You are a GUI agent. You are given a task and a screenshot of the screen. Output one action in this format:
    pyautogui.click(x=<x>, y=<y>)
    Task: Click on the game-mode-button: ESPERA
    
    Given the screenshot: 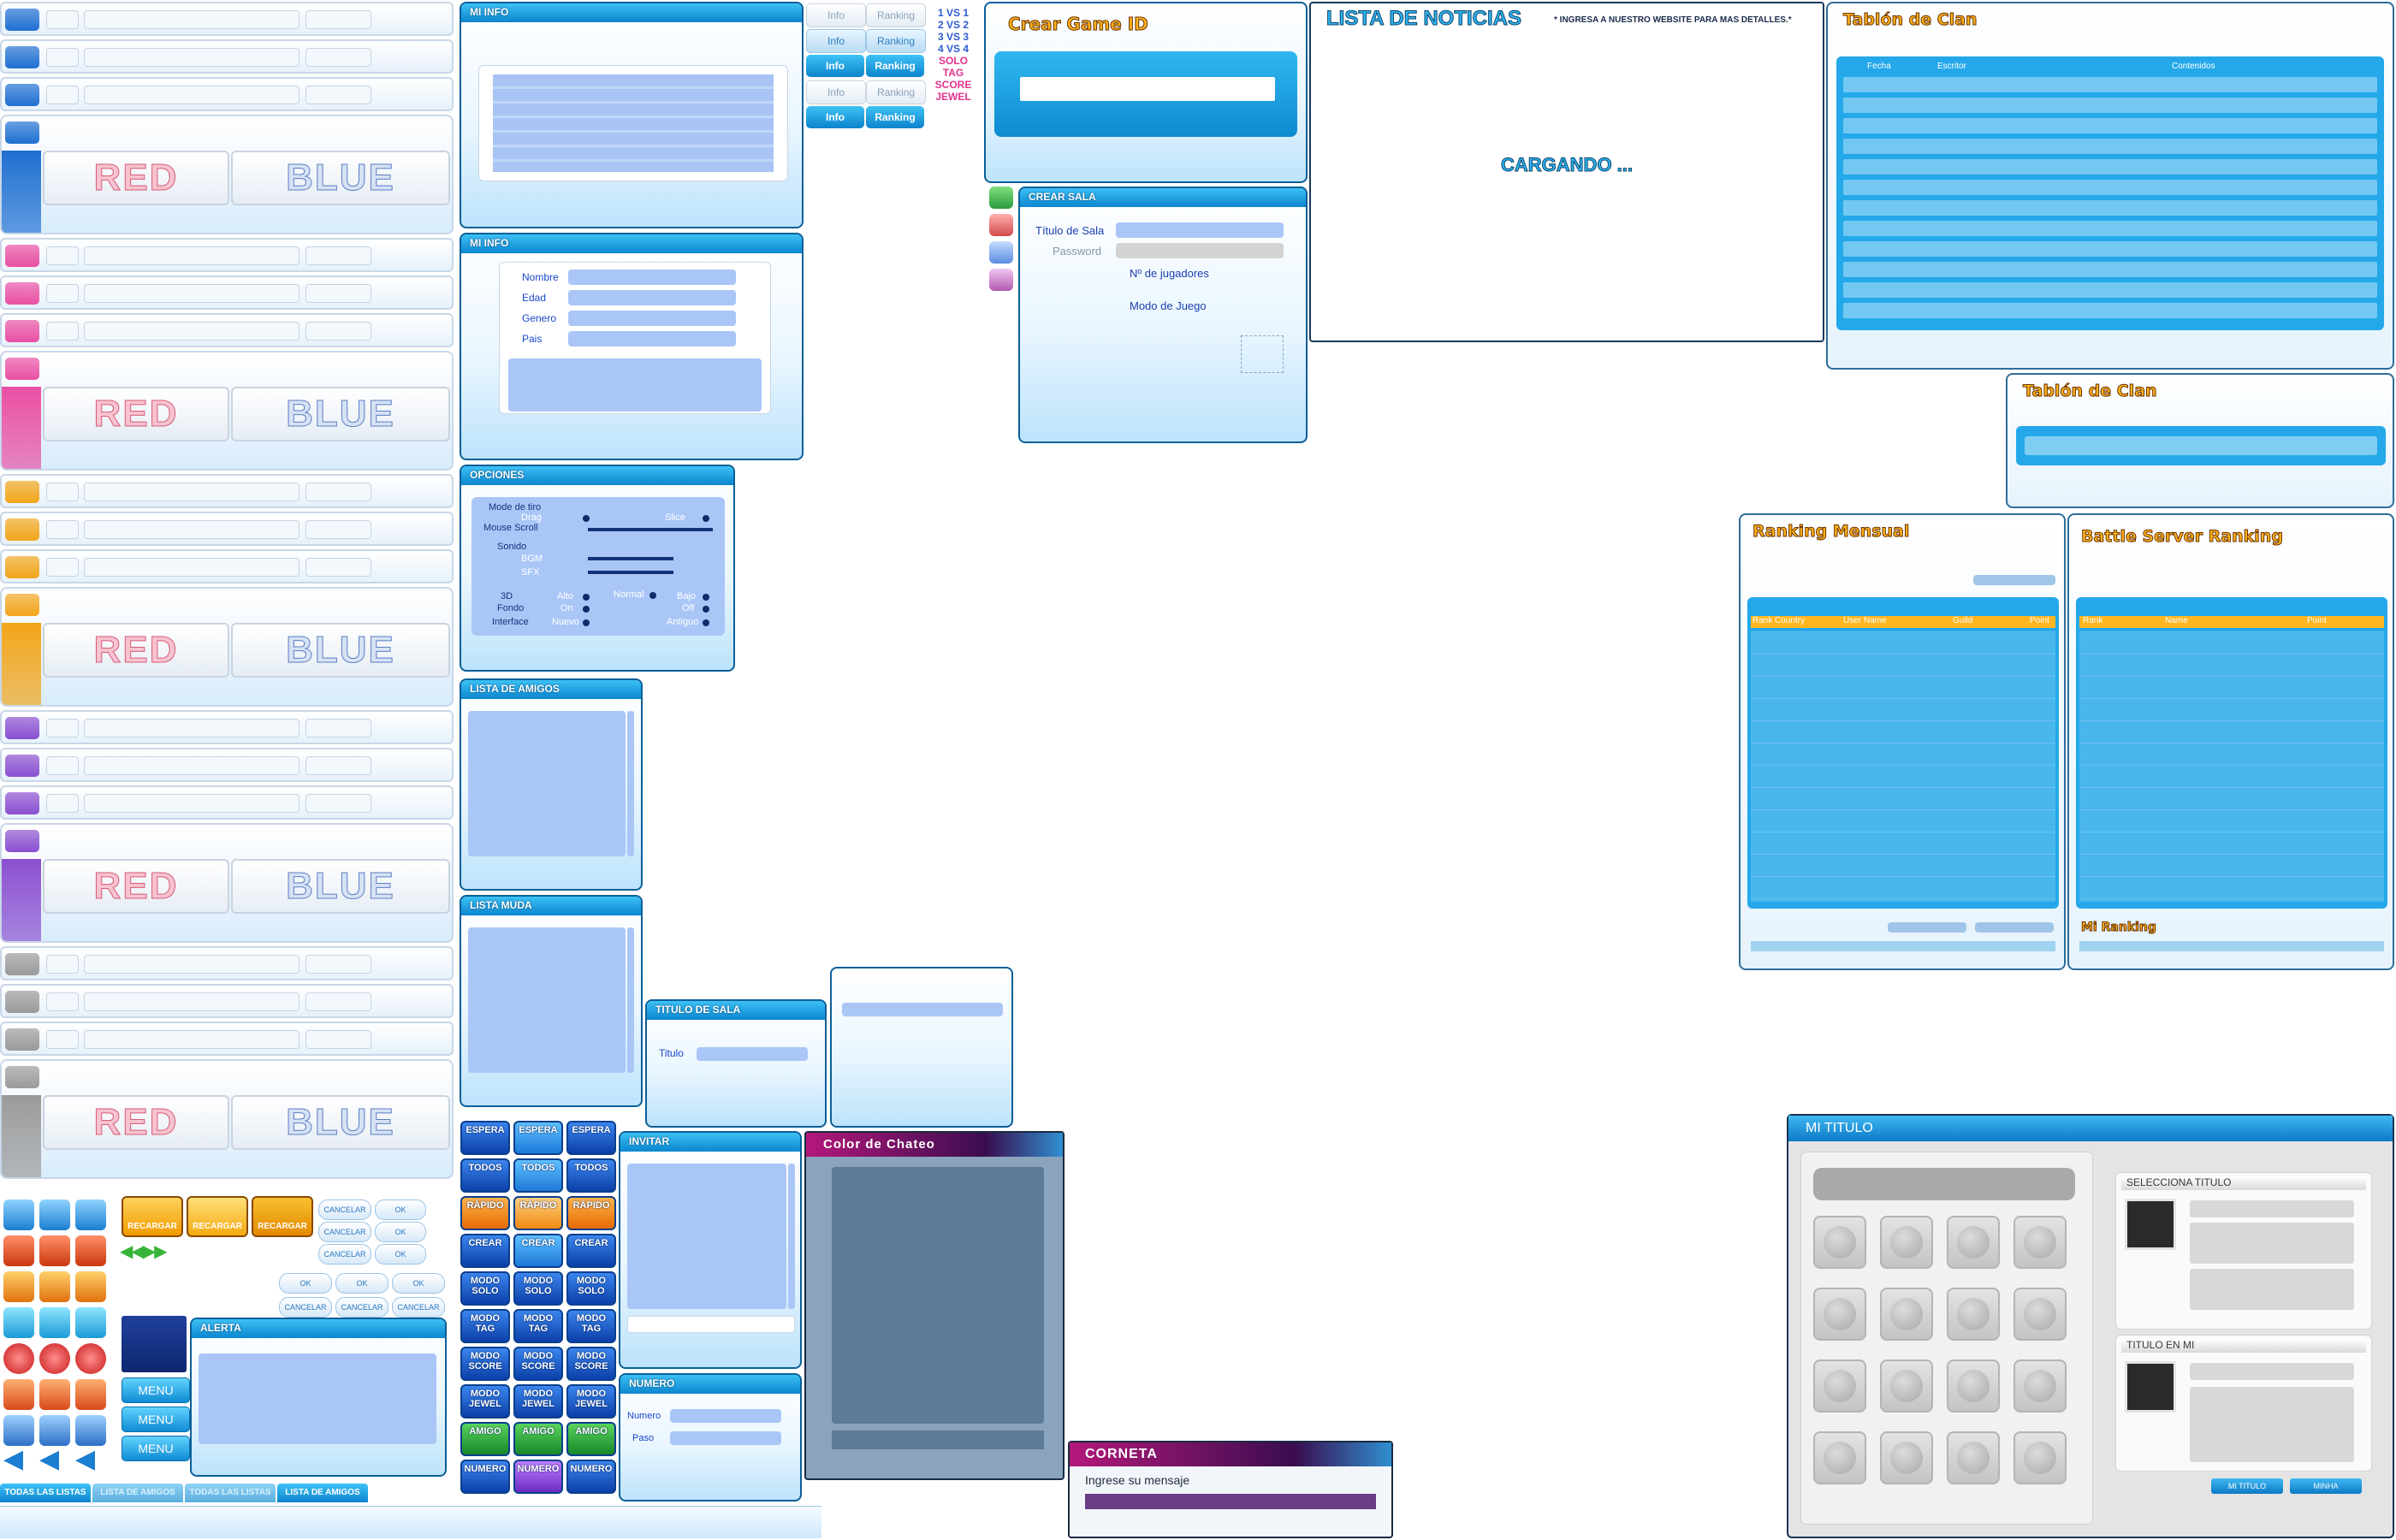 What is the action you would take?
    pyautogui.click(x=591, y=1138)
    